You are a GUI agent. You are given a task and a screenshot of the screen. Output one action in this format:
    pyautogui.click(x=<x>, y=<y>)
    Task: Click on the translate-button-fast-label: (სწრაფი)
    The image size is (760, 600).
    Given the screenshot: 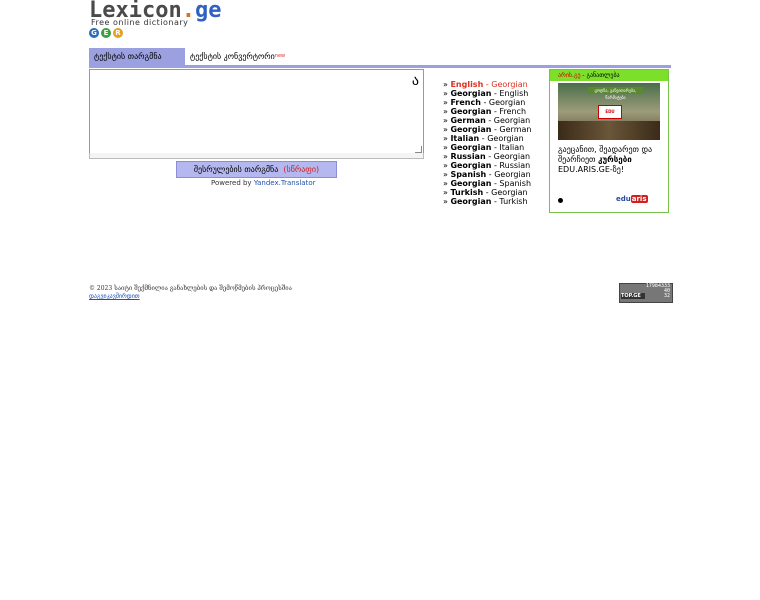 What is the action you would take?
    pyautogui.click(x=301, y=169)
    